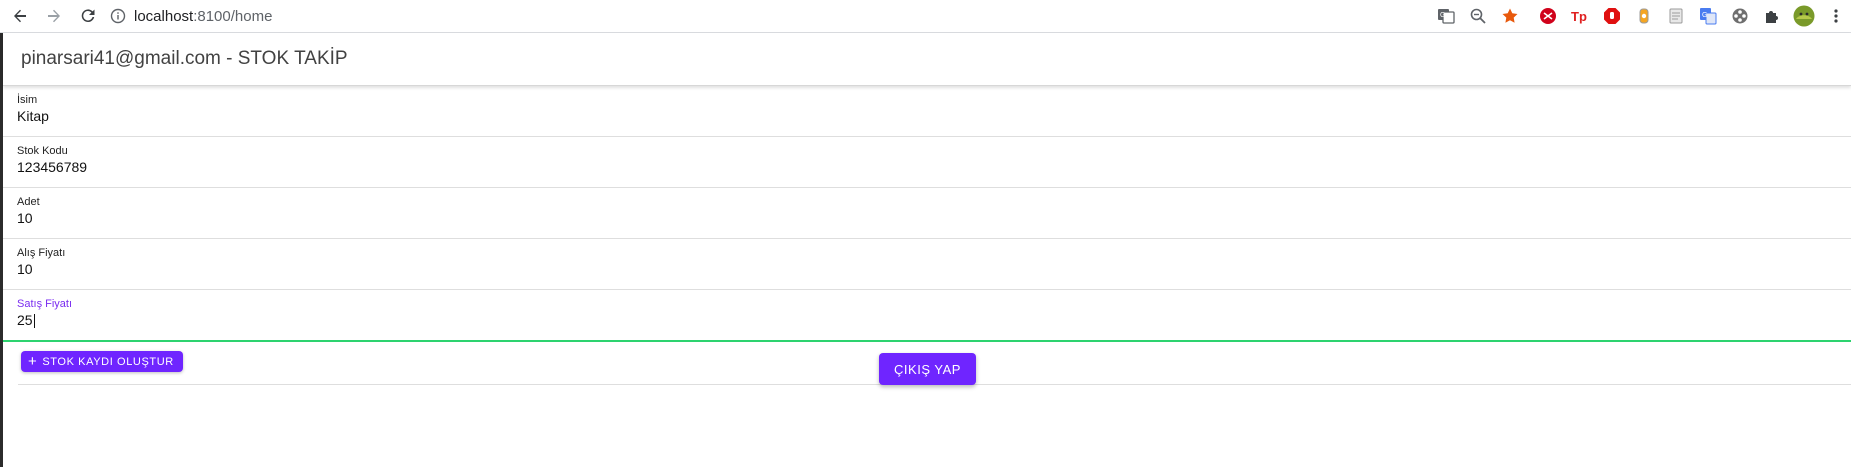  What do you see at coordinates (52, 167) in the screenshot?
I see `stock-code-input: 123456789` at bounding box center [52, 167].